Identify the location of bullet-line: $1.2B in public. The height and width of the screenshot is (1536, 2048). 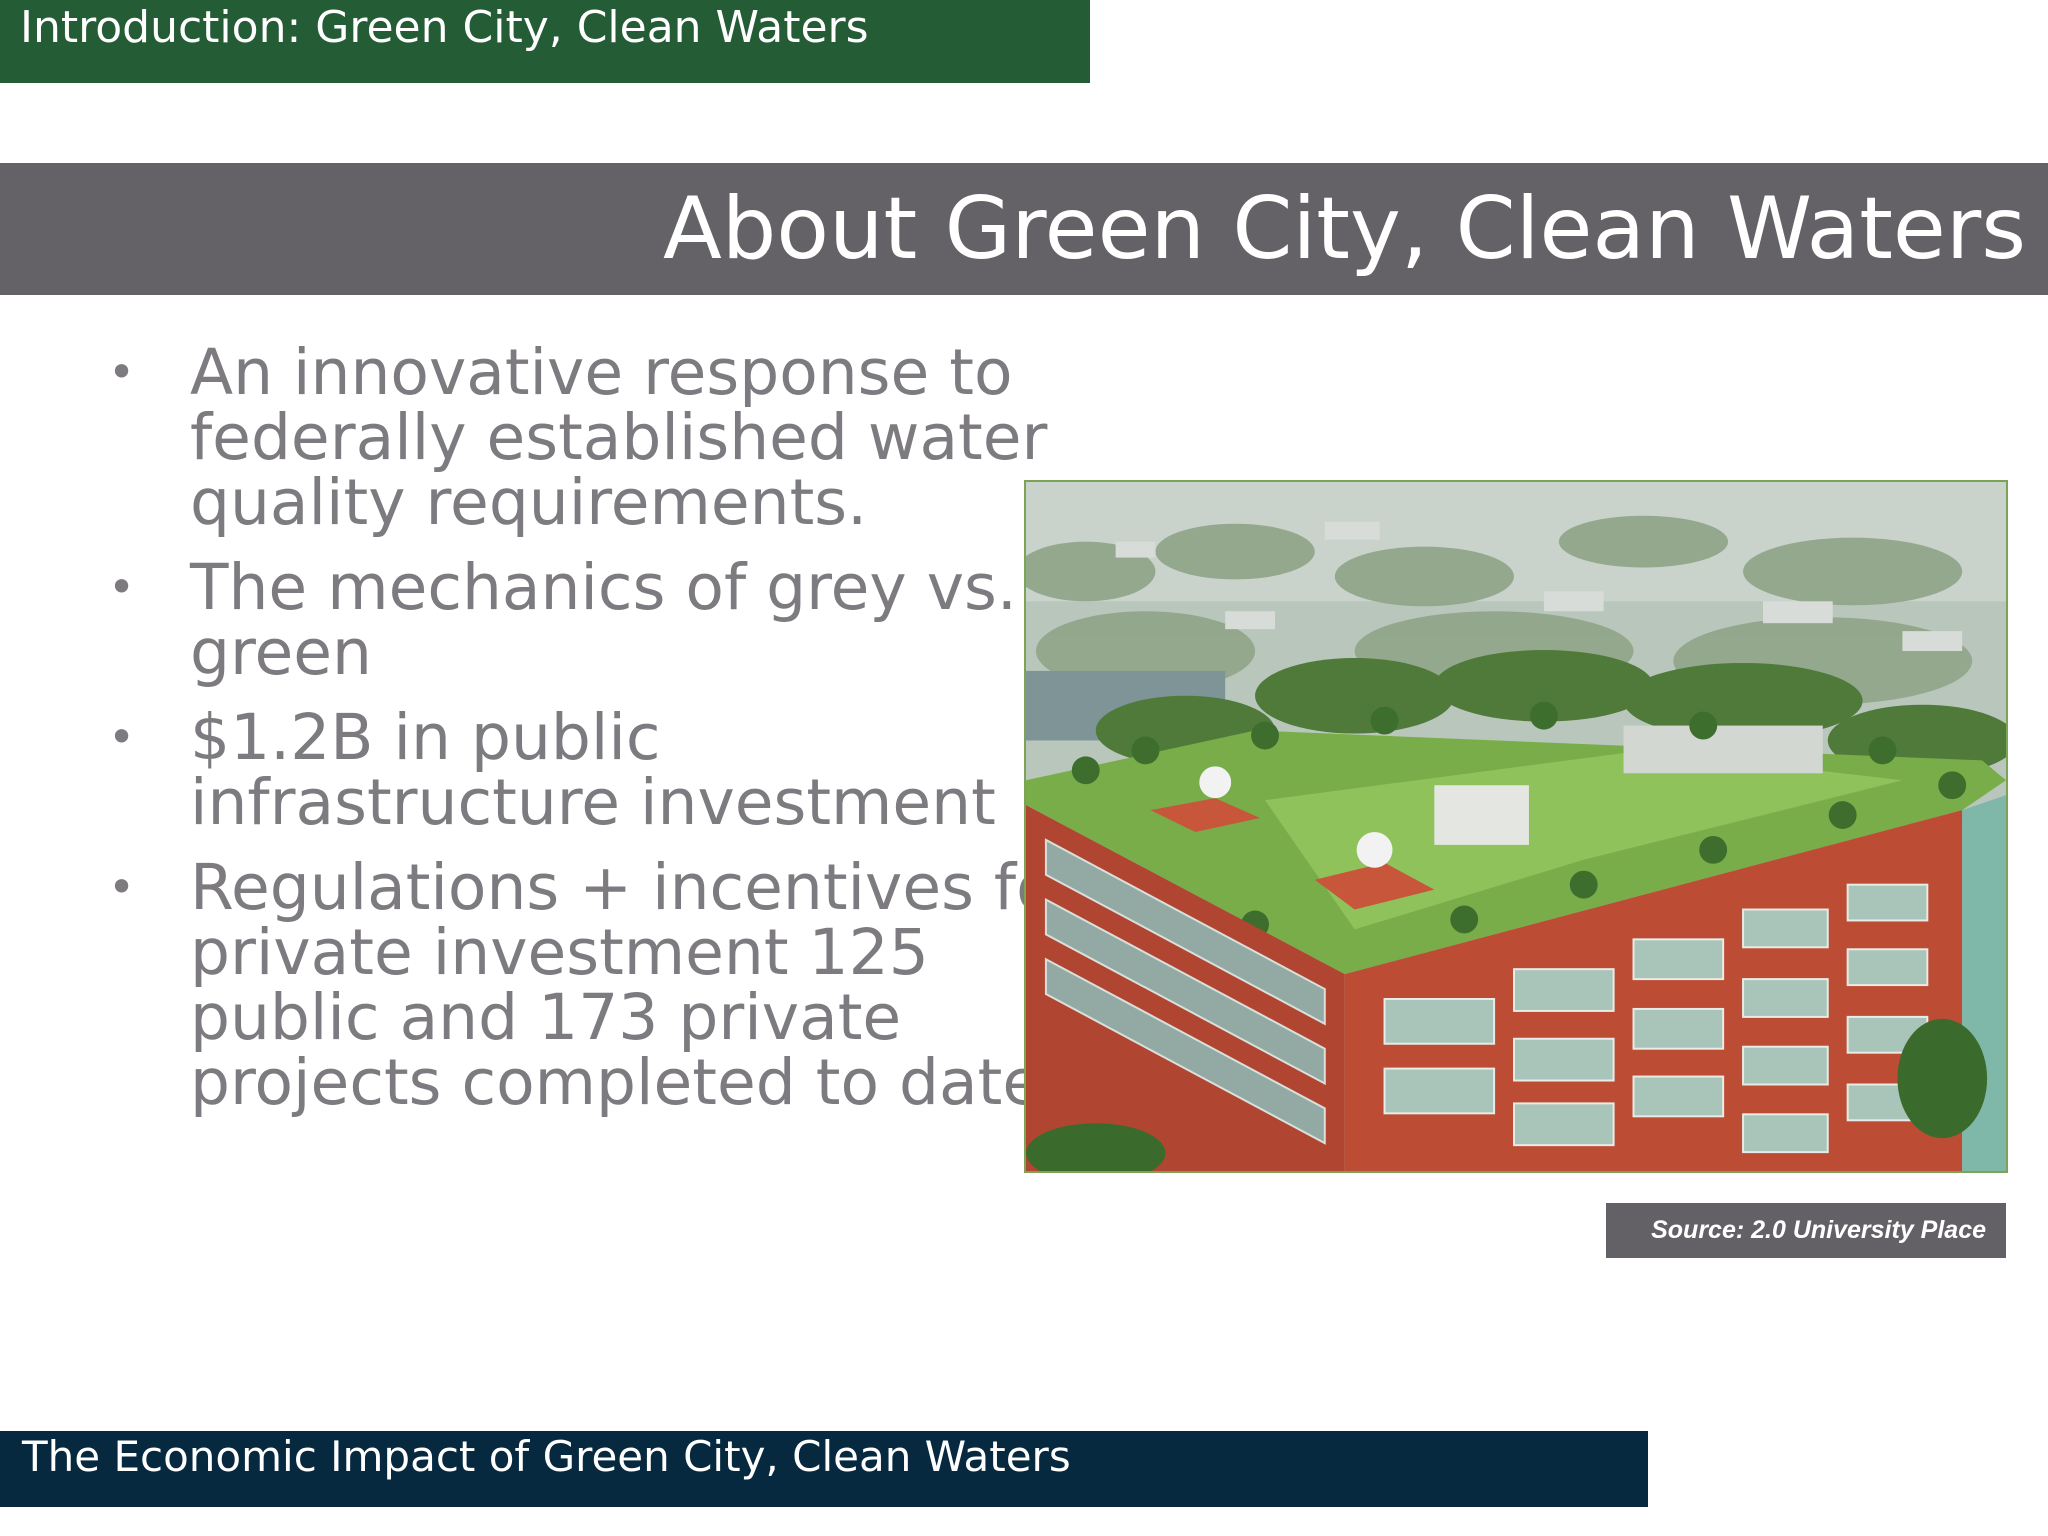
(425, 737).